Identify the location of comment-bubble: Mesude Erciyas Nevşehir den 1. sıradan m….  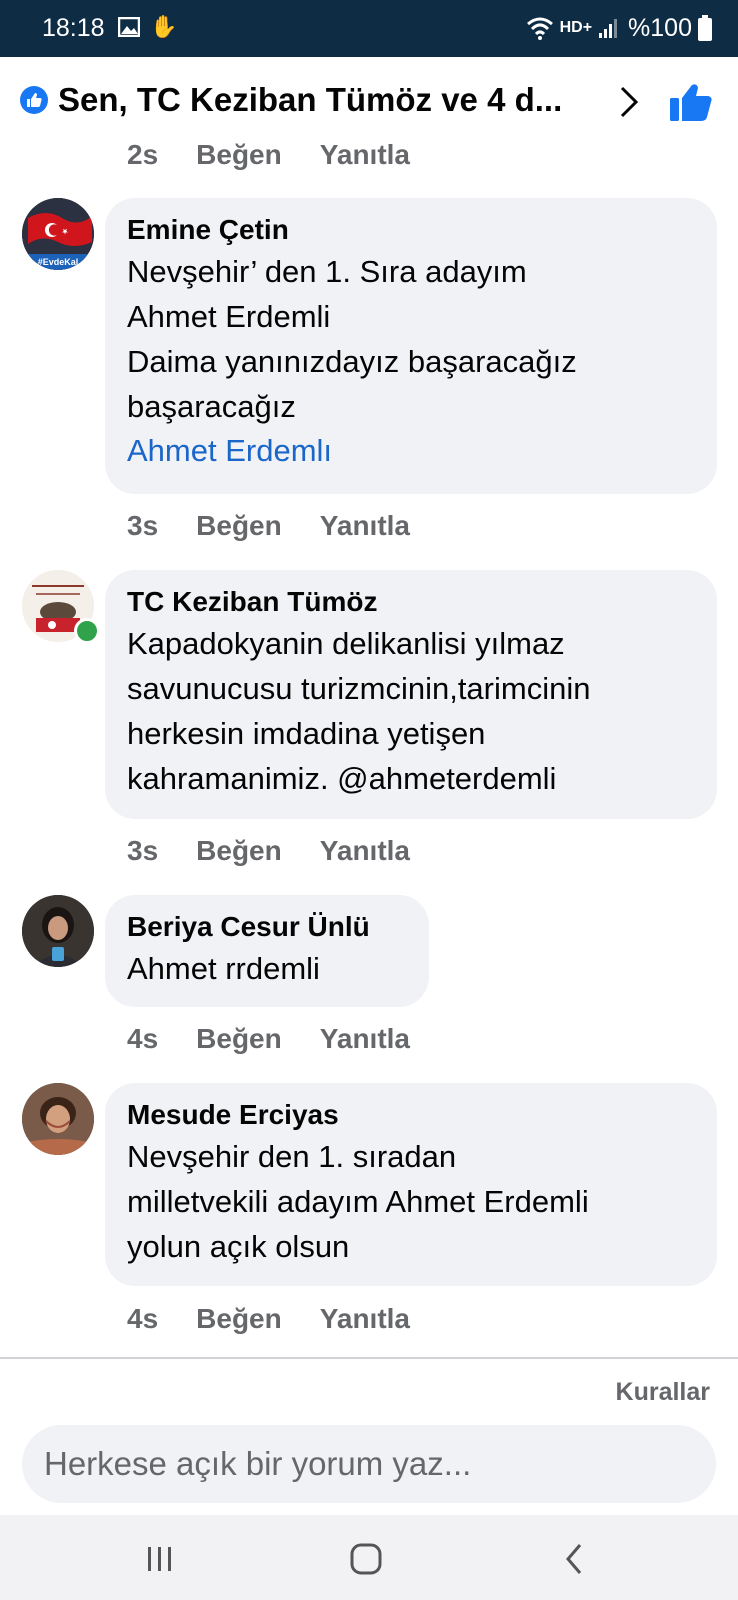
(411, 1184).